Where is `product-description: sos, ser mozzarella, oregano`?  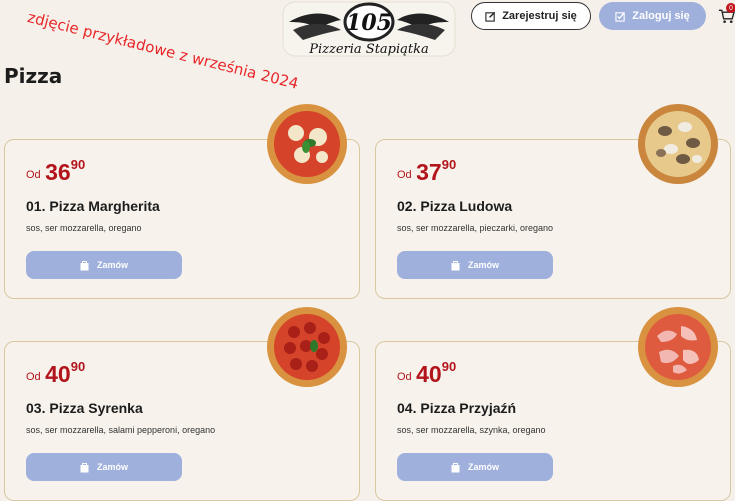
product-description: sos, ser mozzarella, oregano is located at coordinates (84, 228).